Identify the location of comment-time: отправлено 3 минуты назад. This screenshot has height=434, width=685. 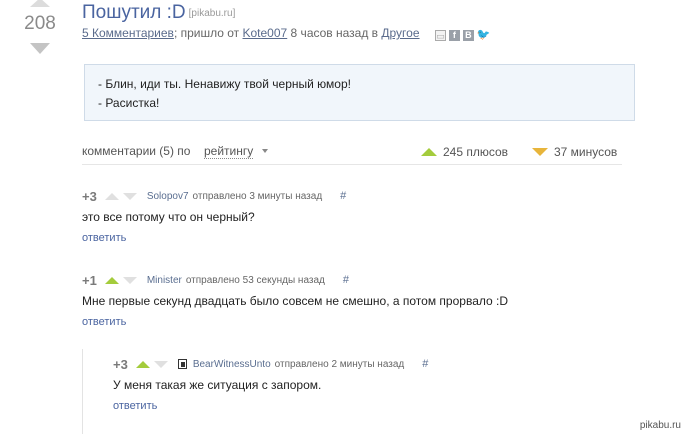
(257, 196).